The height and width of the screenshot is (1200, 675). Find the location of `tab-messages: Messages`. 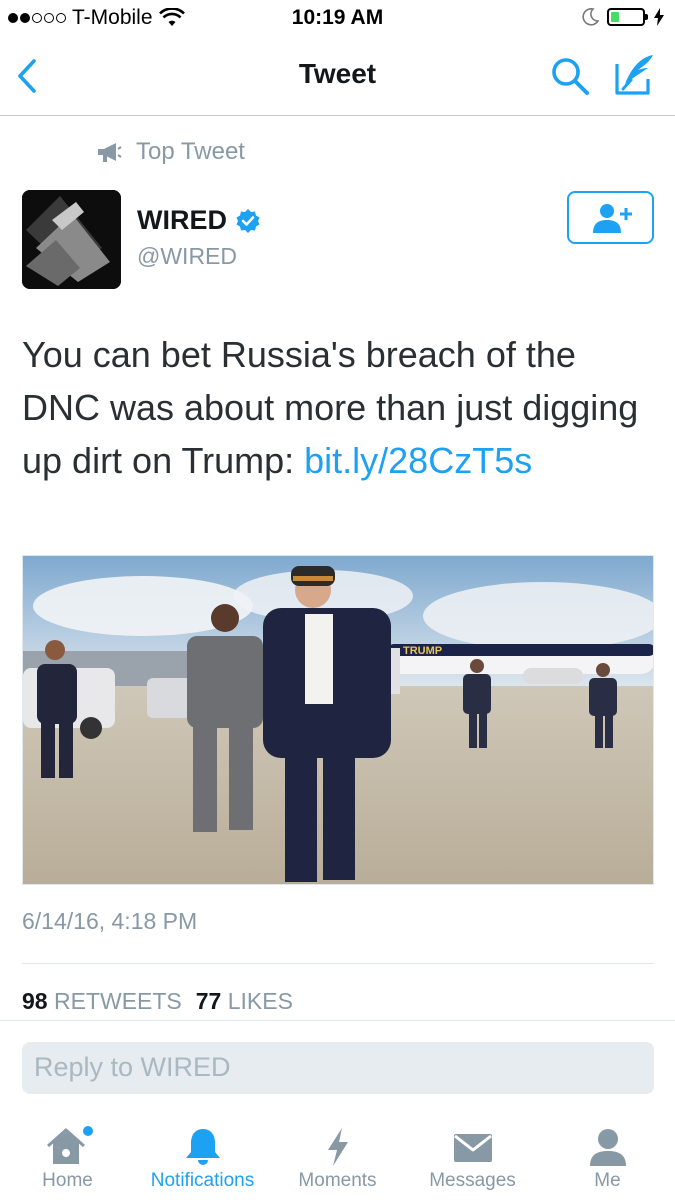

tab-messages: Messages is located at coordinates (472, 1155).